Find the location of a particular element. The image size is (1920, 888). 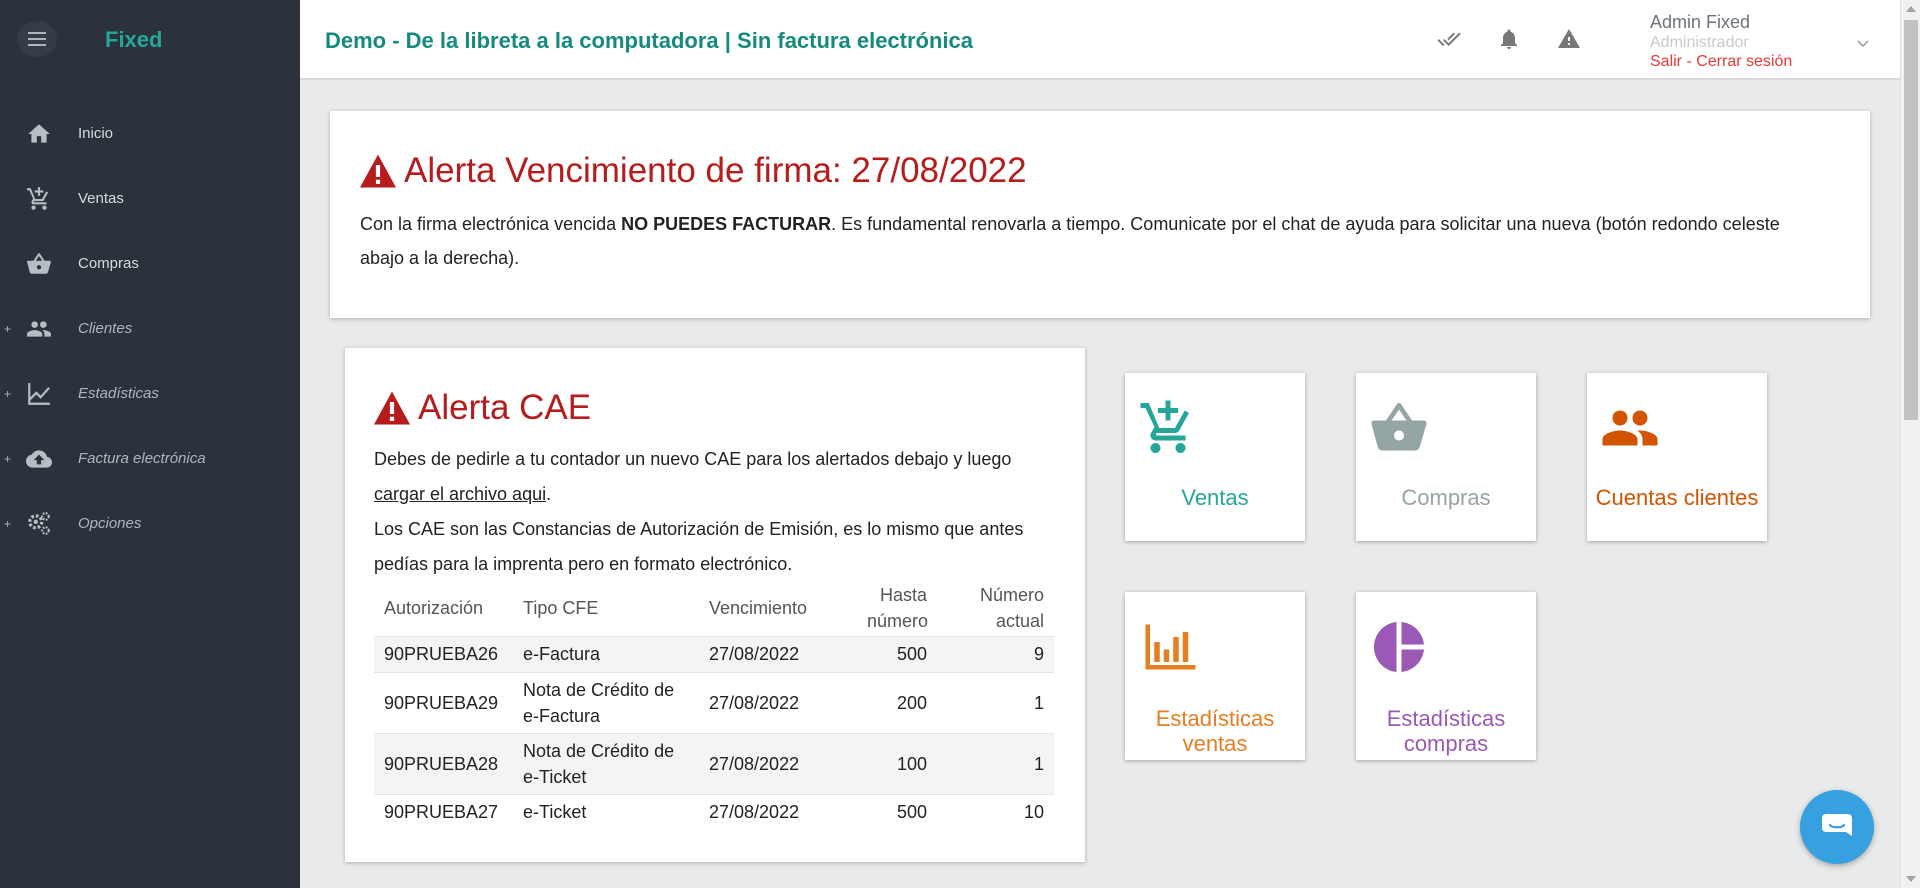

menu-toggle-button is located at coordinates (37, 39).